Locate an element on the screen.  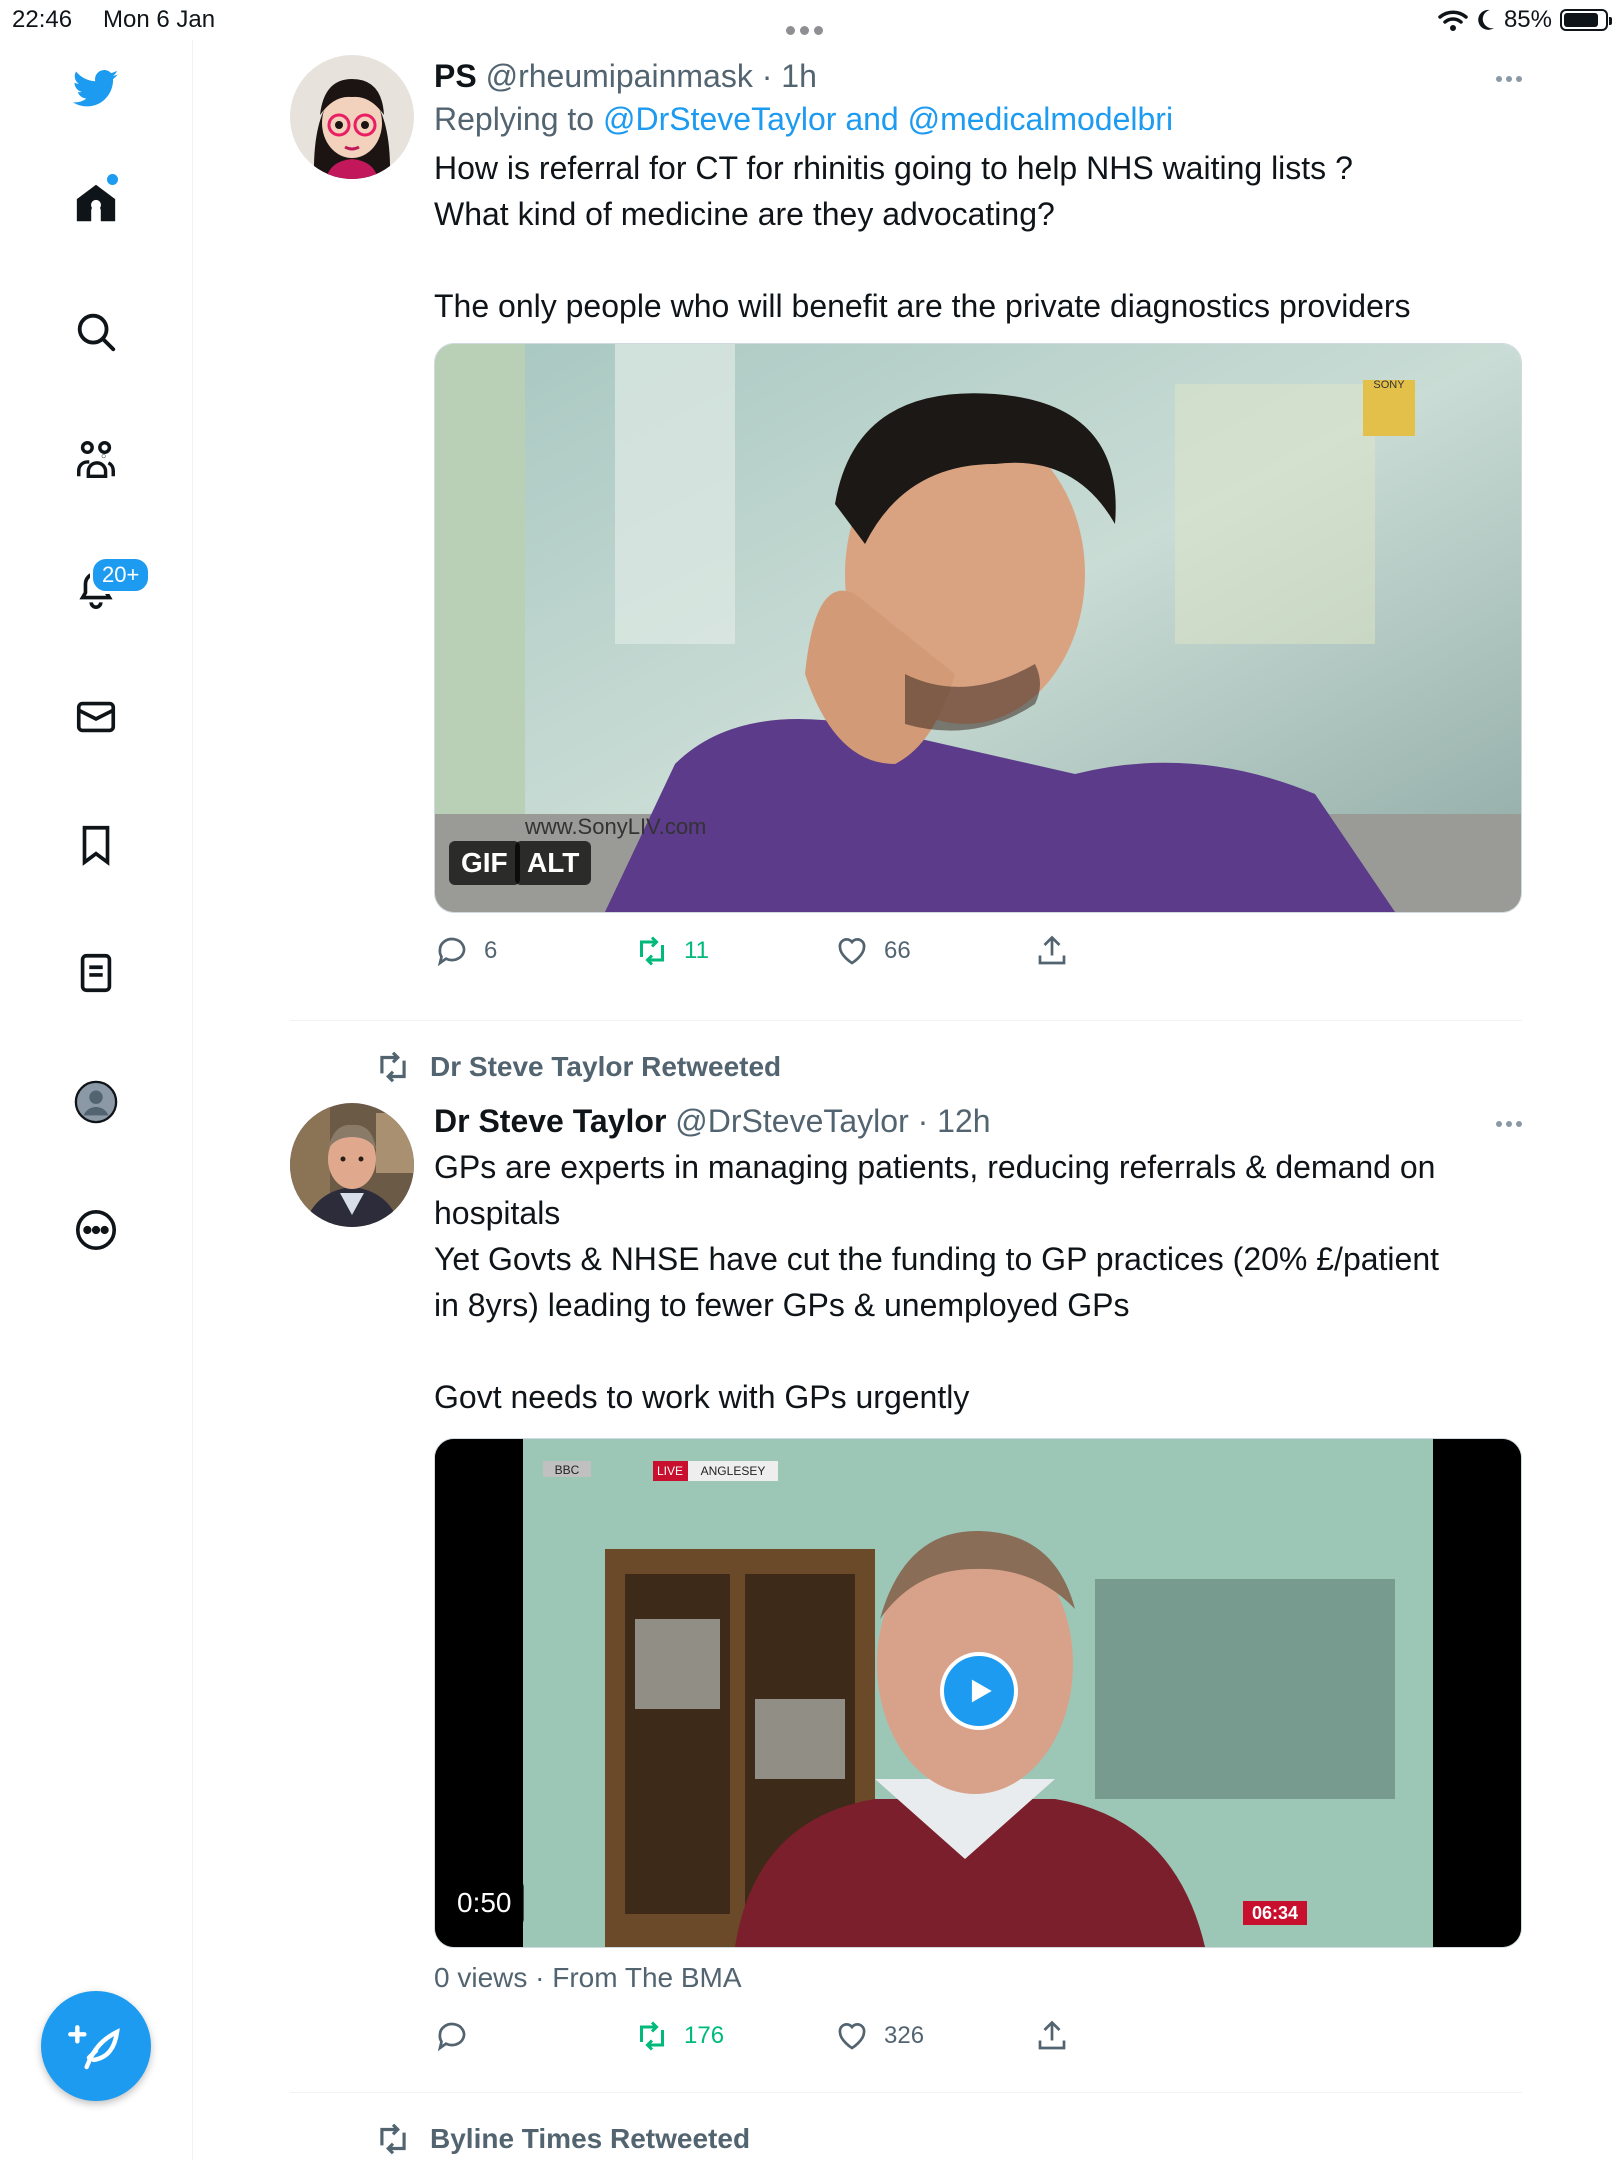
tweet-actions: 6 11 66 is located at coordinates (978, 953).